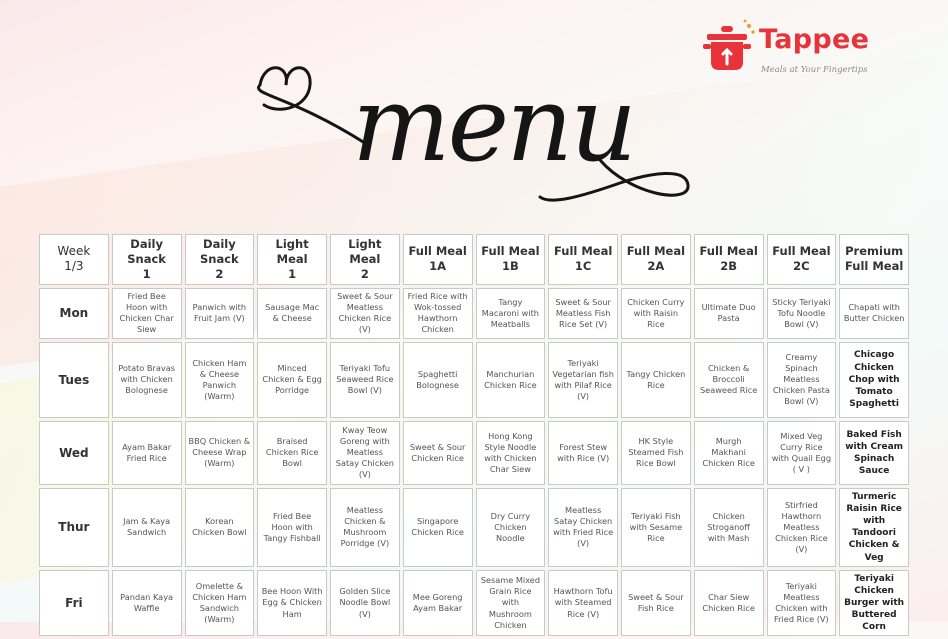  What do you see at coordinates (728, 452) in the screenshot?
I see `menu-item-cell: Murgh Makhani Chicken Rice` at bounding box center [728, 452].